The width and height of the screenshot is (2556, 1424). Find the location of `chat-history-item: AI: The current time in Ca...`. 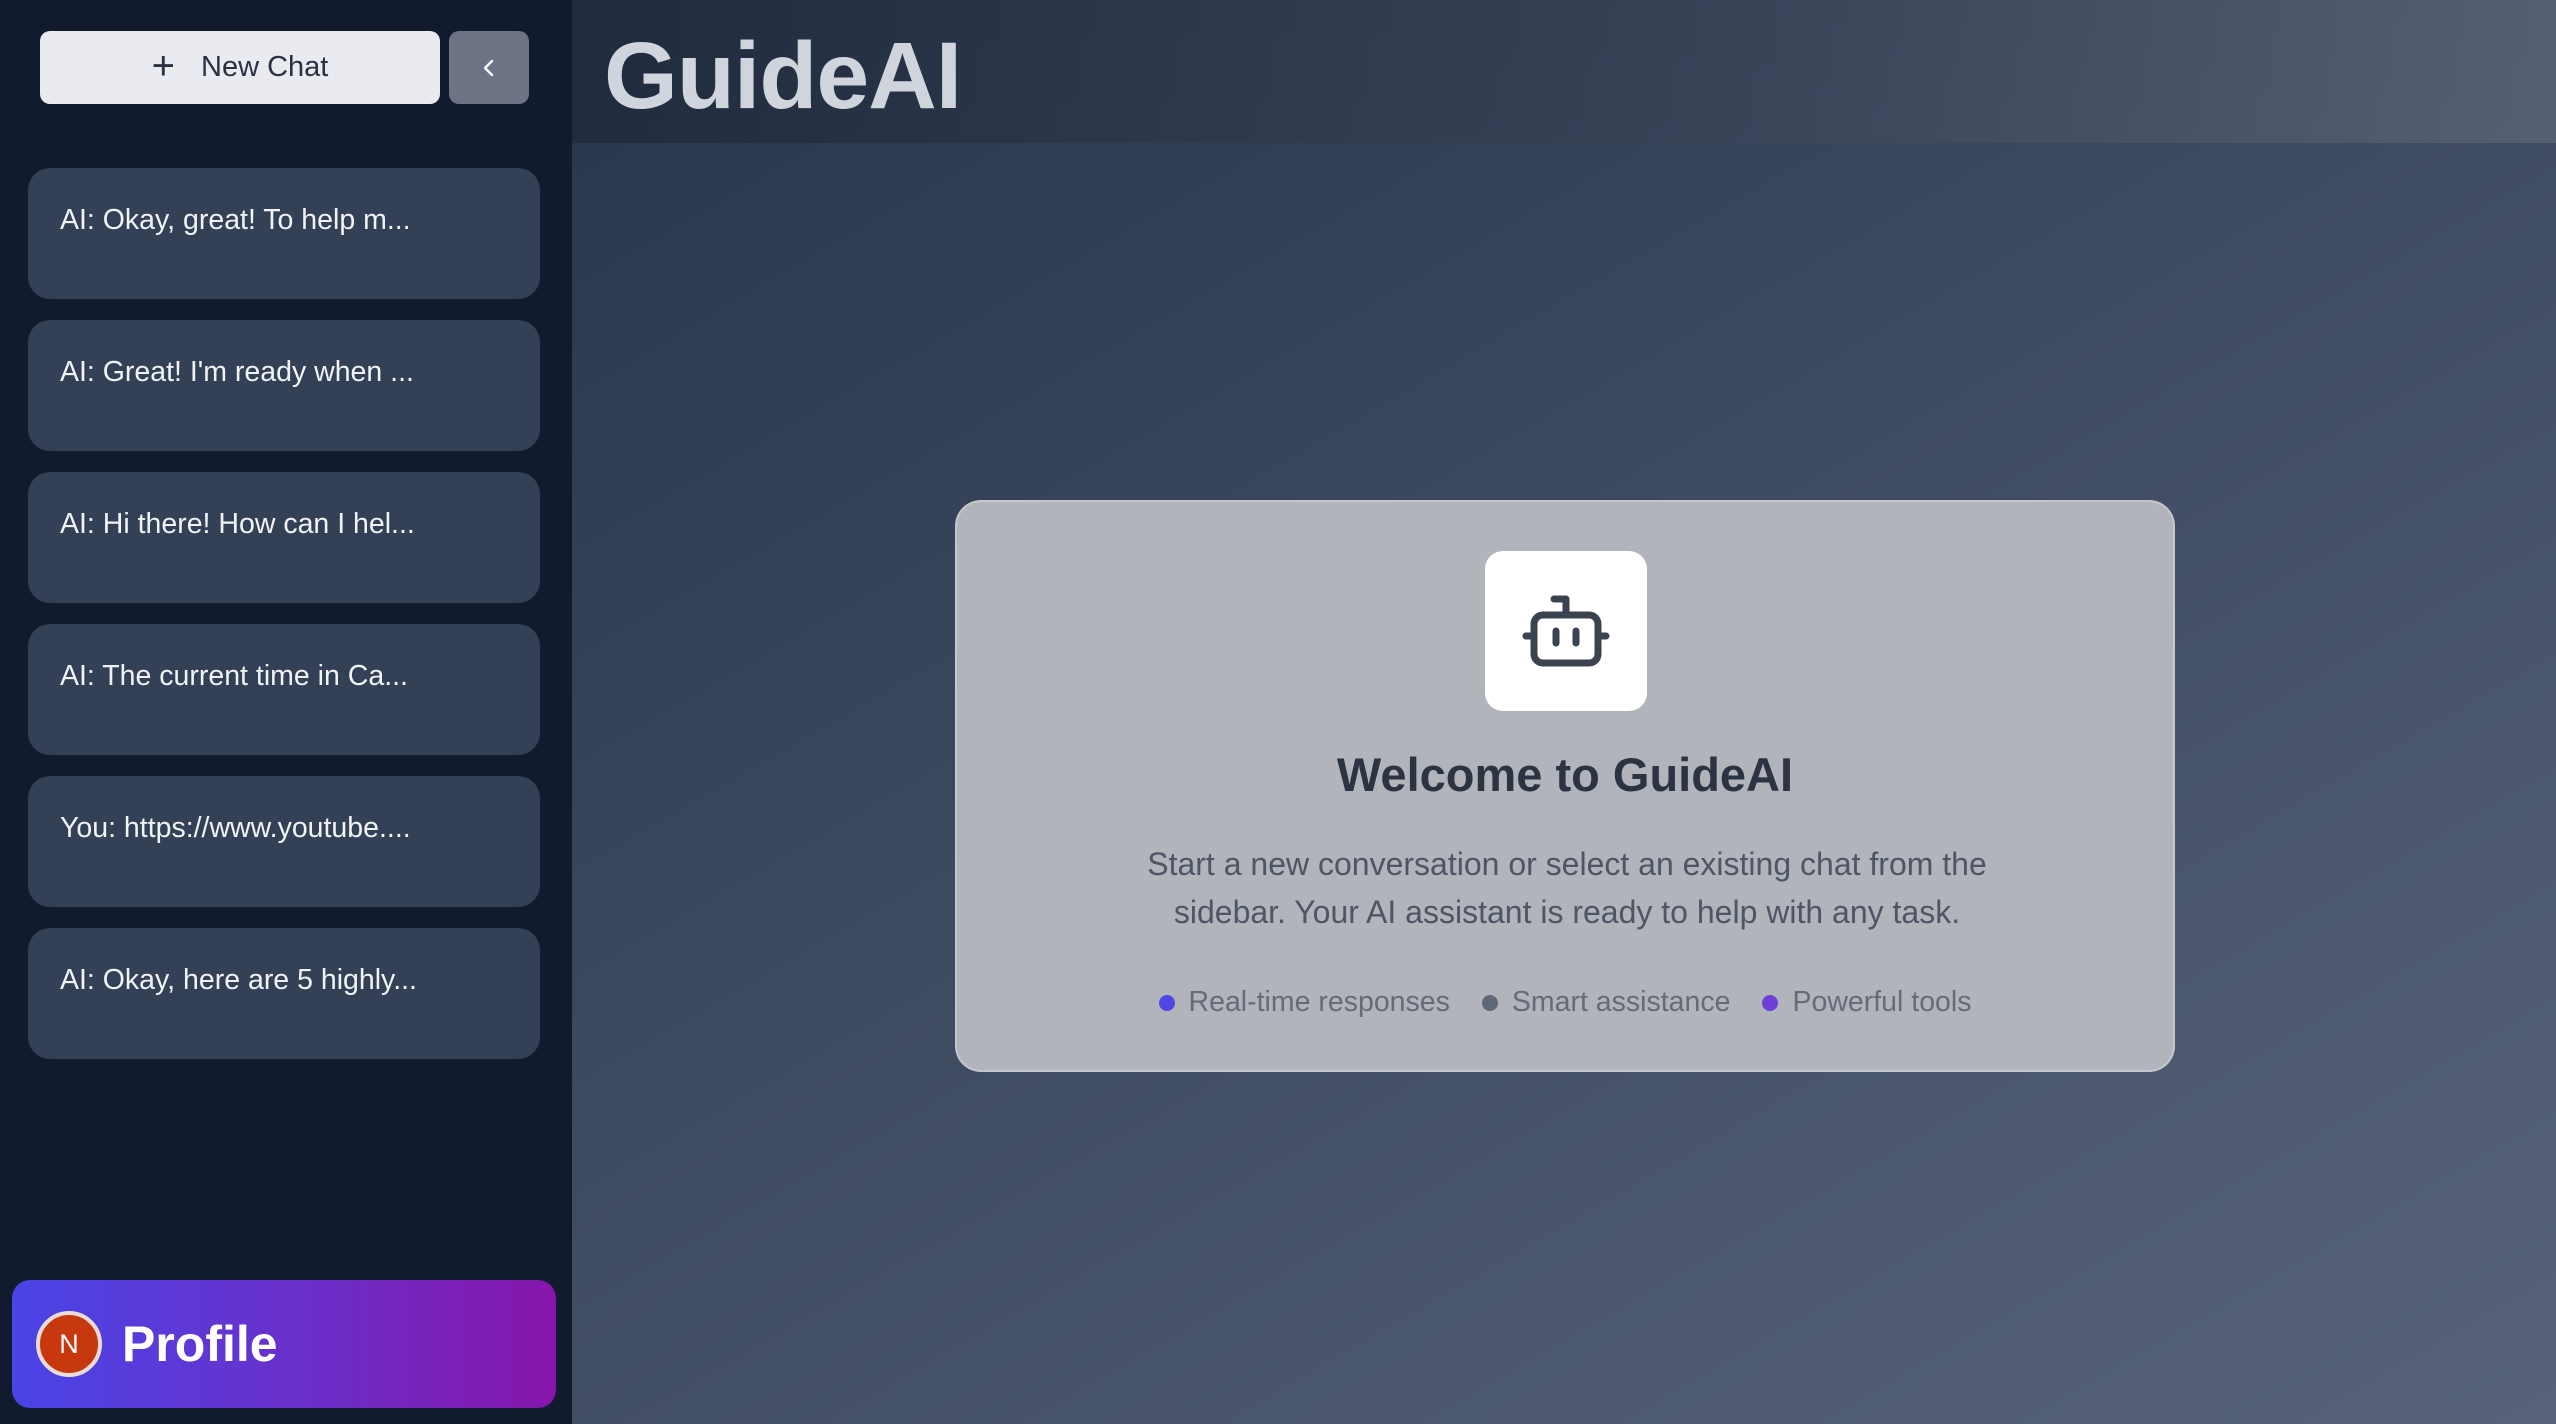

chat-history-item: AI: The current time in Ca... is located at coordinates (284, 689).